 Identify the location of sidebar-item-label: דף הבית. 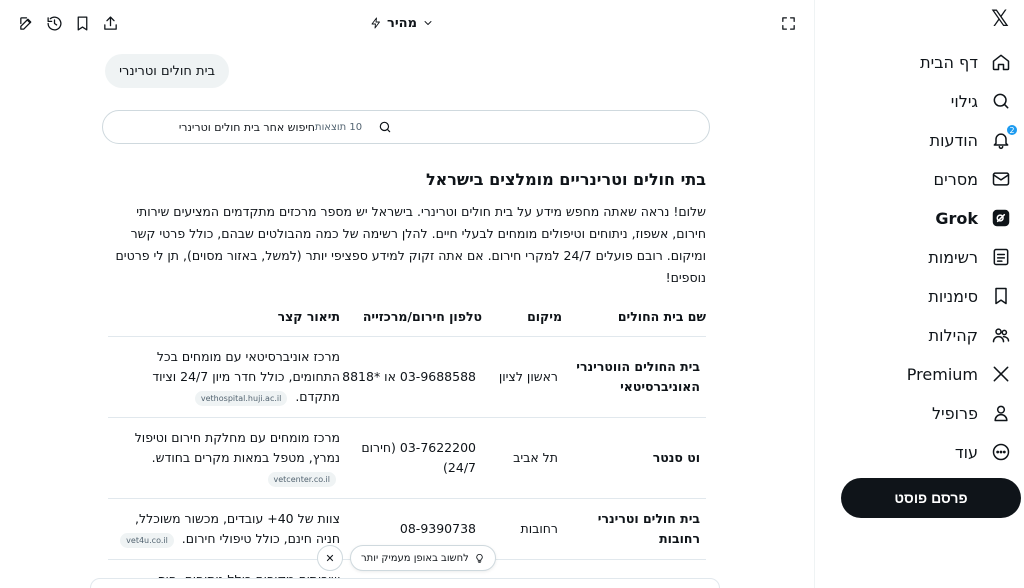
(949, 62).